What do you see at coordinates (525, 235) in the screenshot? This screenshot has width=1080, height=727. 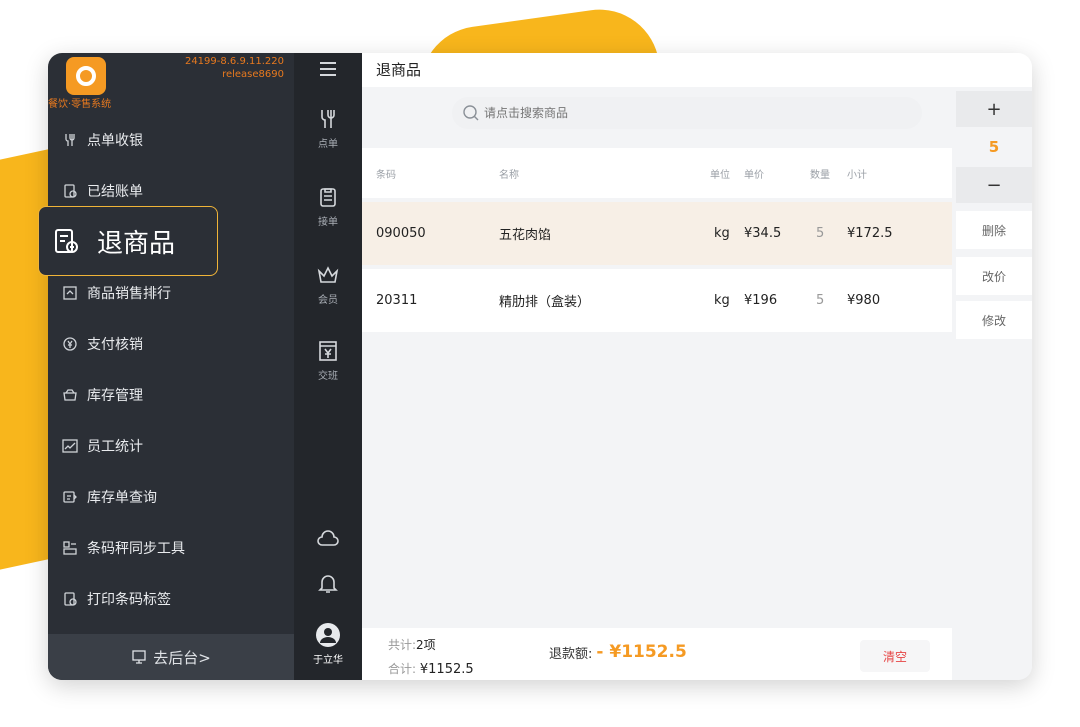 I see `row-name: 五花肉馅` at bounding box center [525, 235].